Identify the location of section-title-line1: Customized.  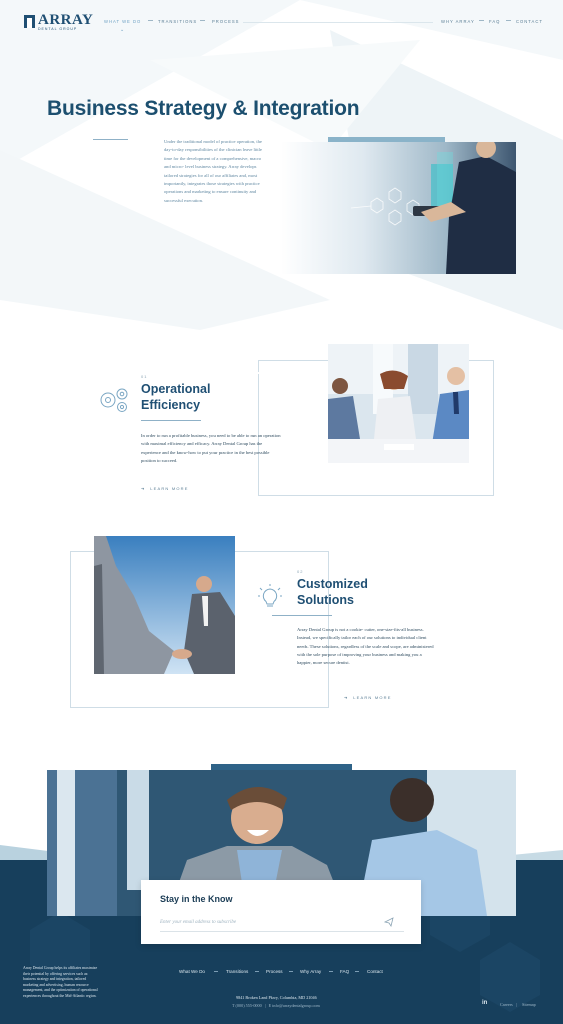
(332, 584).